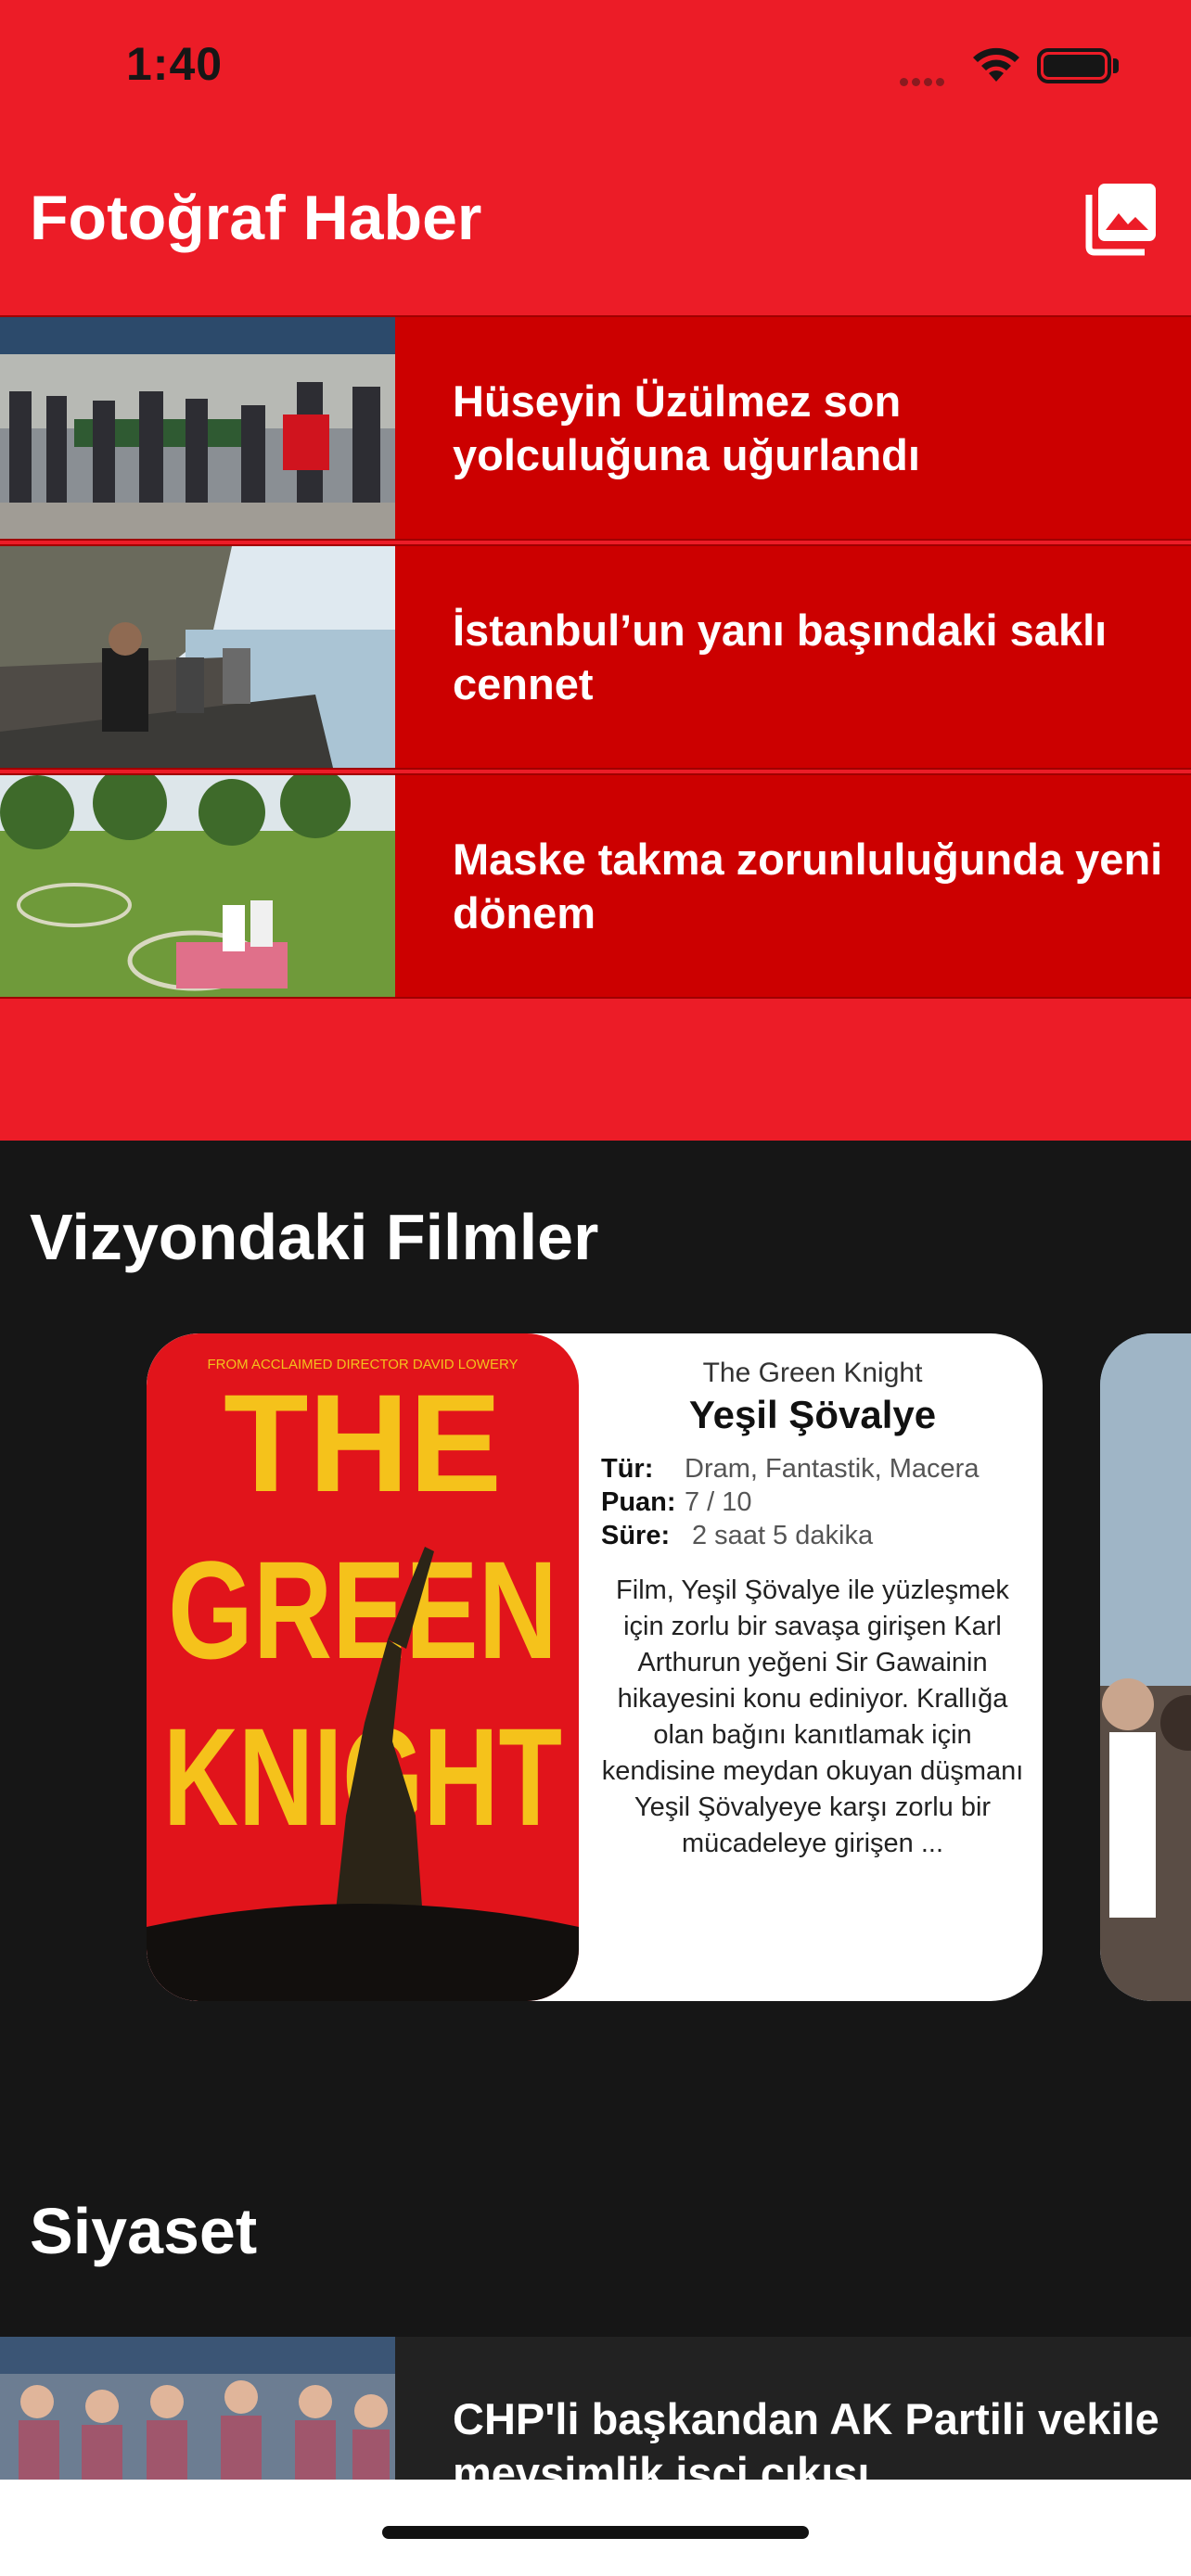 Image resolution: width=1191 pixels, height=2576 pixels. What do you see at coordinates (627, 1469) in the screenshot?
I see `genre-label: Tür:` at bounding box center [627, 1469].